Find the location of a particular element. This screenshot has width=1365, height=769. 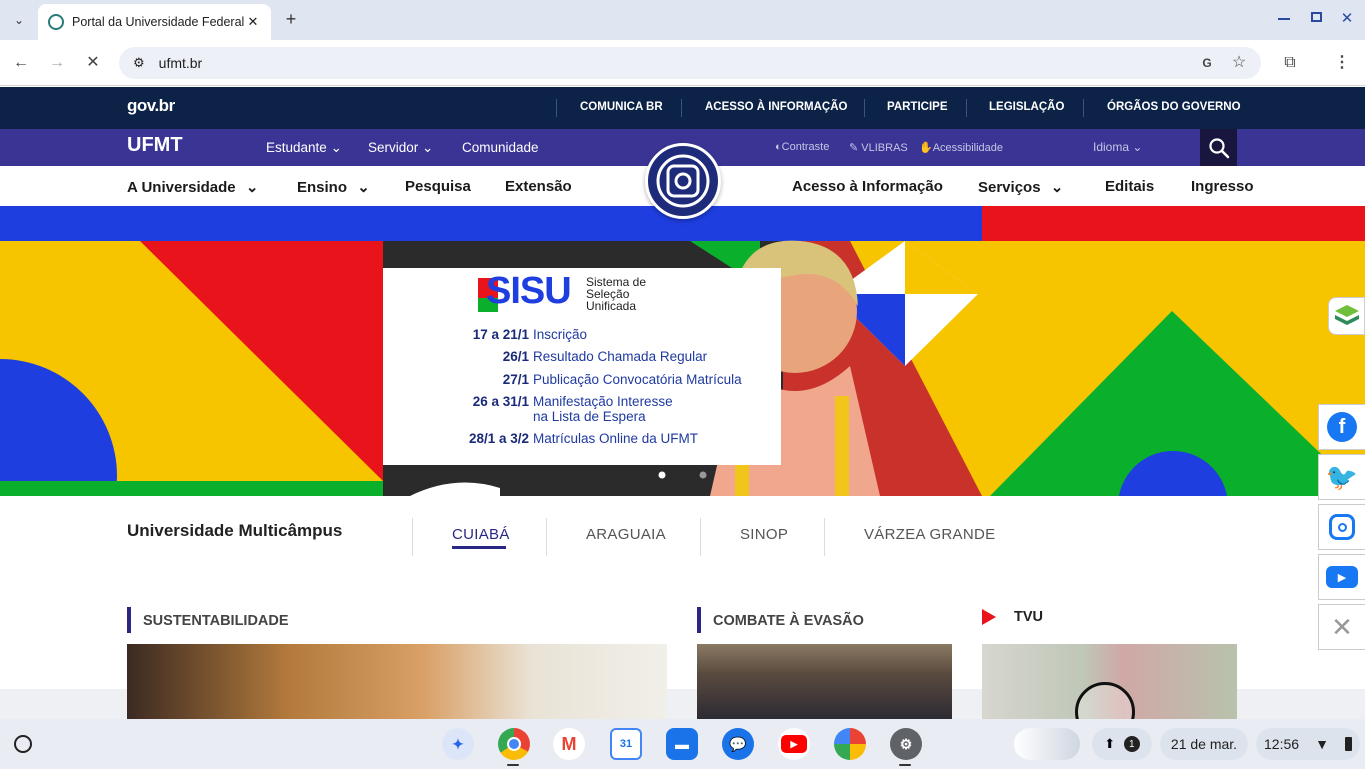

ufmt-logo: UFMT is located at coordinates (155, 145).